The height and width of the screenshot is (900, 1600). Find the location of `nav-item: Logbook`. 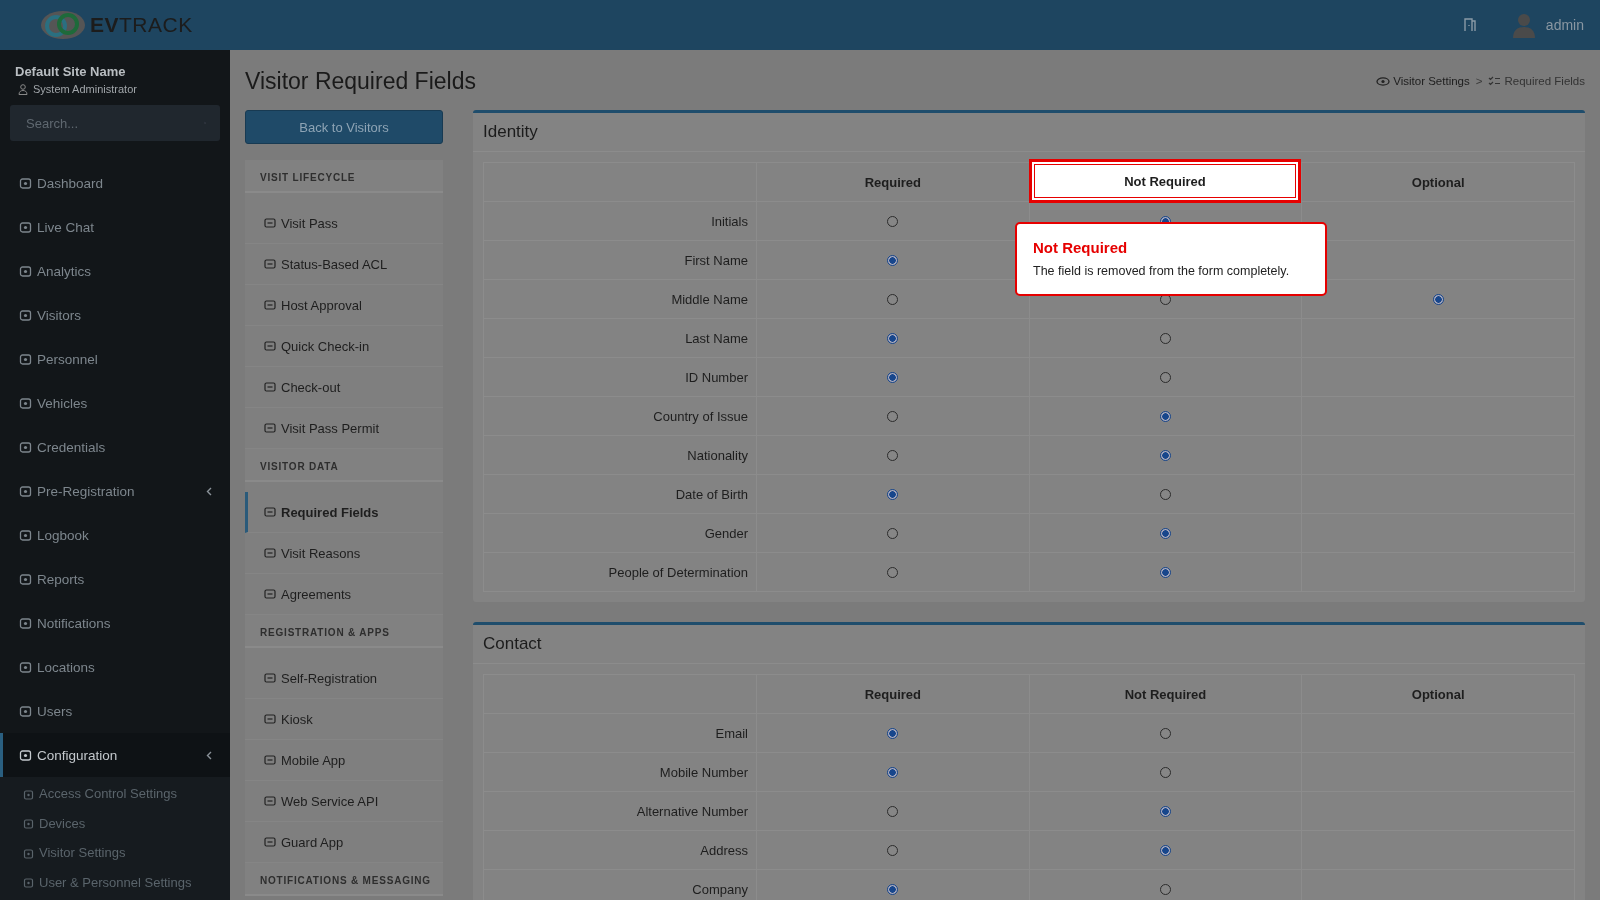

nav-item: Logbook is located at coordinates (115, 535).